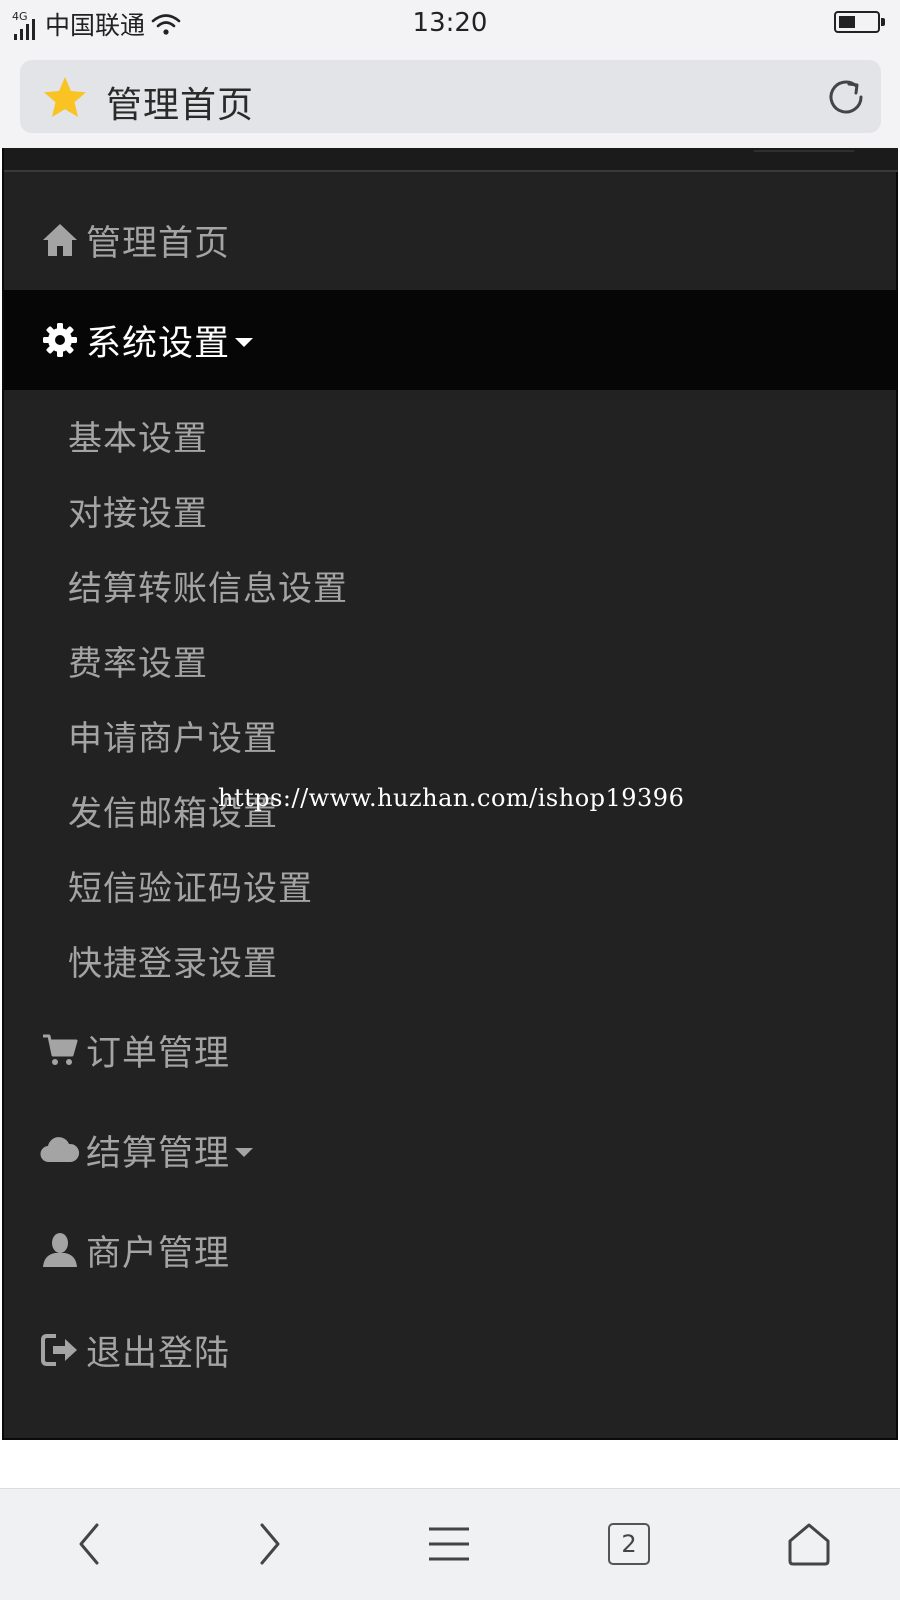 The image size is (900, 1600). What do you see at coordinates (173, 964) in the screenshot?
I see `submenu-label: 快捷登录设置` at bounding box center [173, 964].